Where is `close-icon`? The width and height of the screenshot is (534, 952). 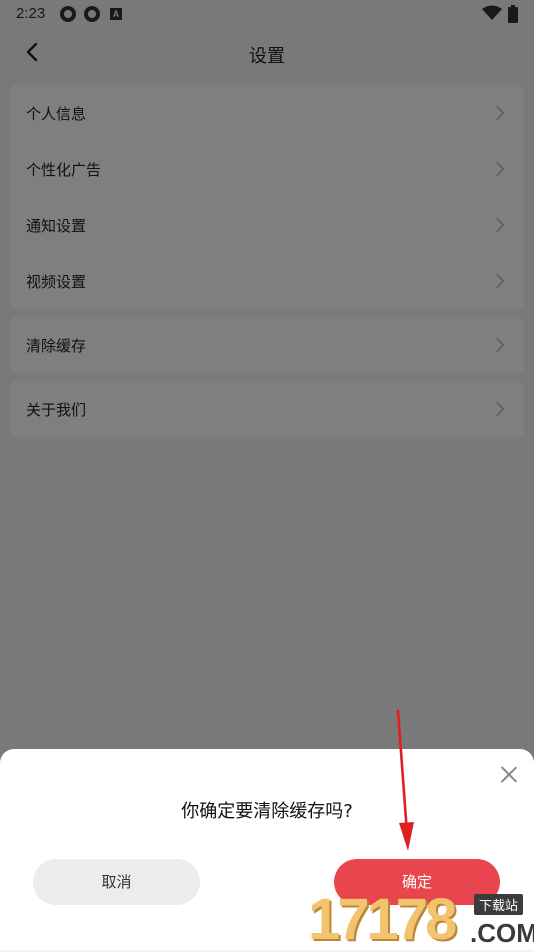 close-icon is located at coordinates (509, 774).